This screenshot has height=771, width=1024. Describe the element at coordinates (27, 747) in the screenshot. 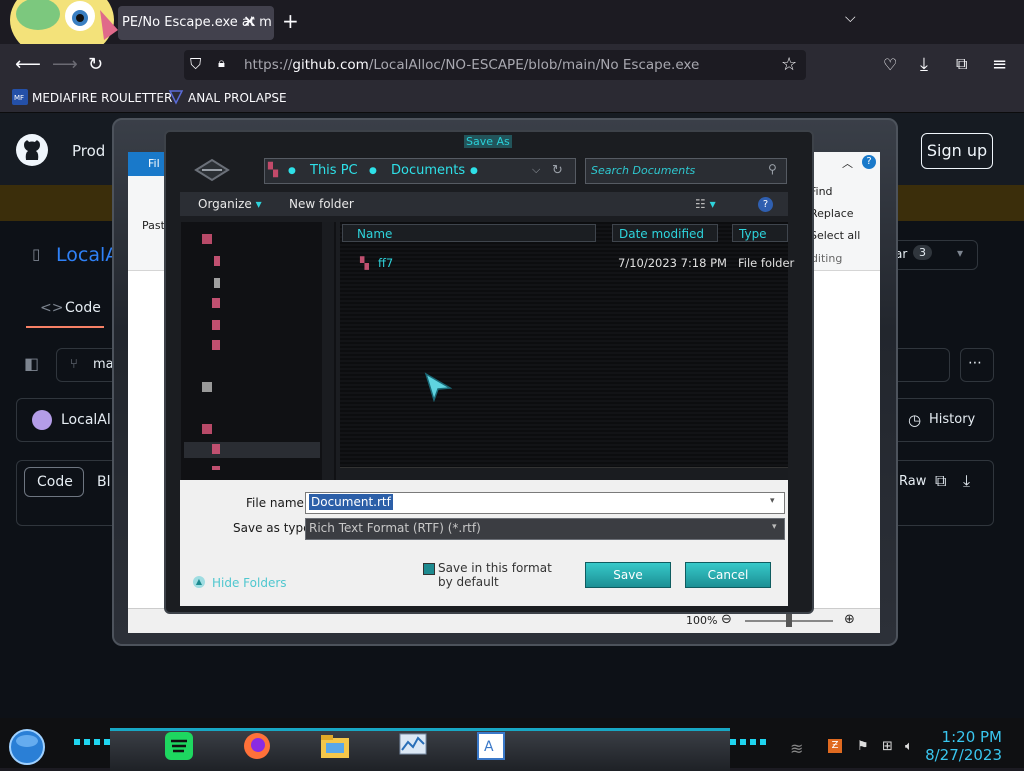

I see `start-button-orb-icon` at that location.